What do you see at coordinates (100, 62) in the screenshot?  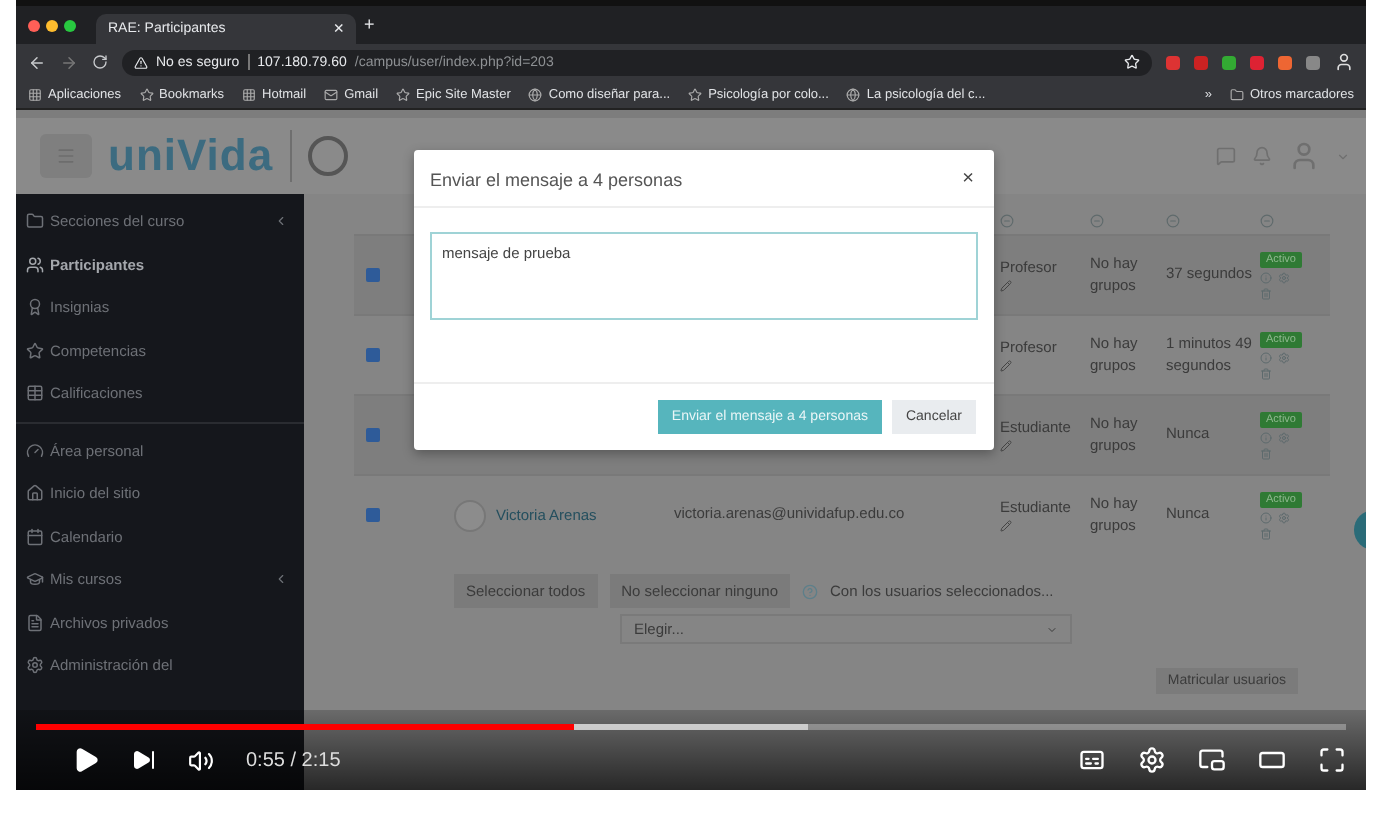 I see `reload-icon` at bounding box center [100, 62].